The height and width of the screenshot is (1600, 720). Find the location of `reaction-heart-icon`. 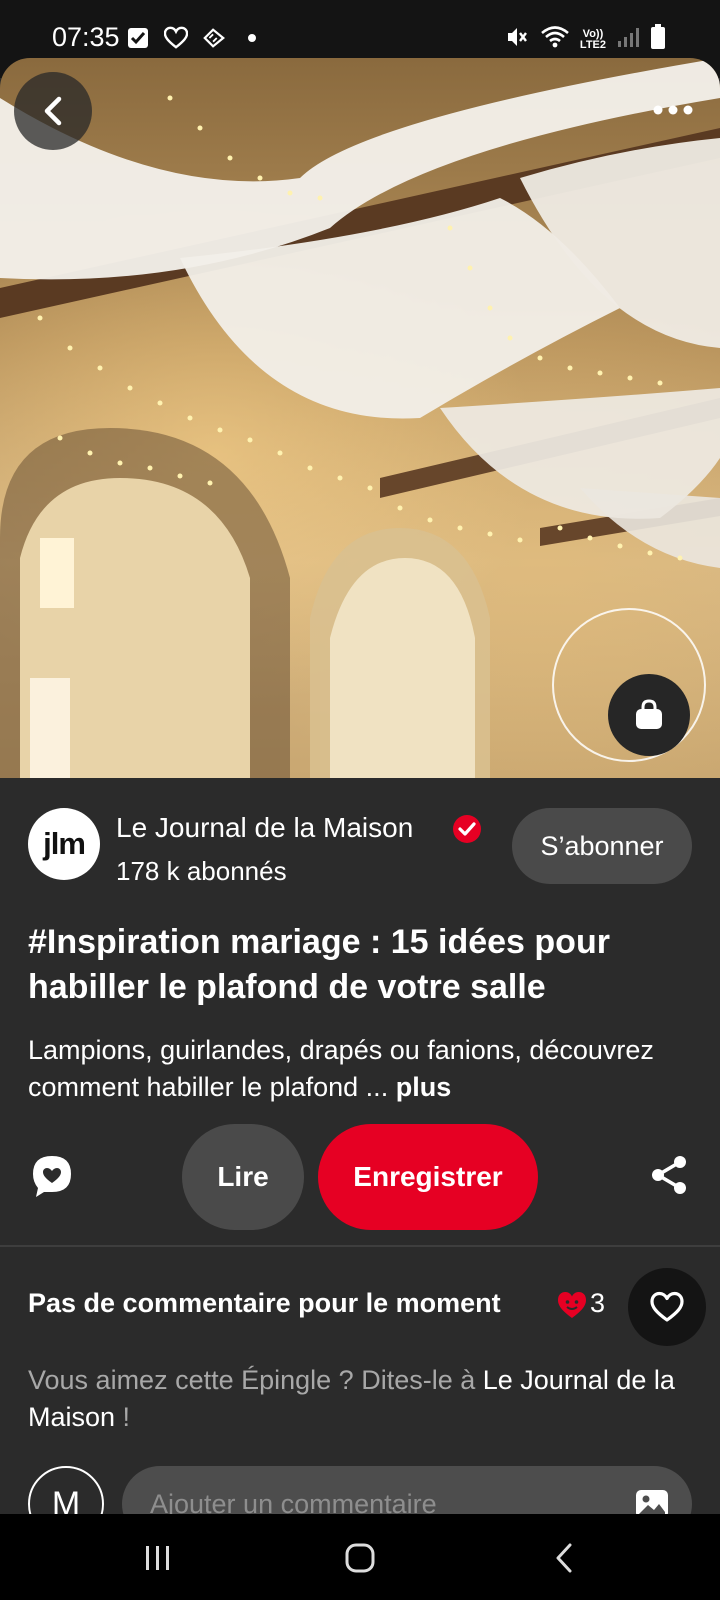

reaction-heart-icon is located at coordinates (572, 1305).